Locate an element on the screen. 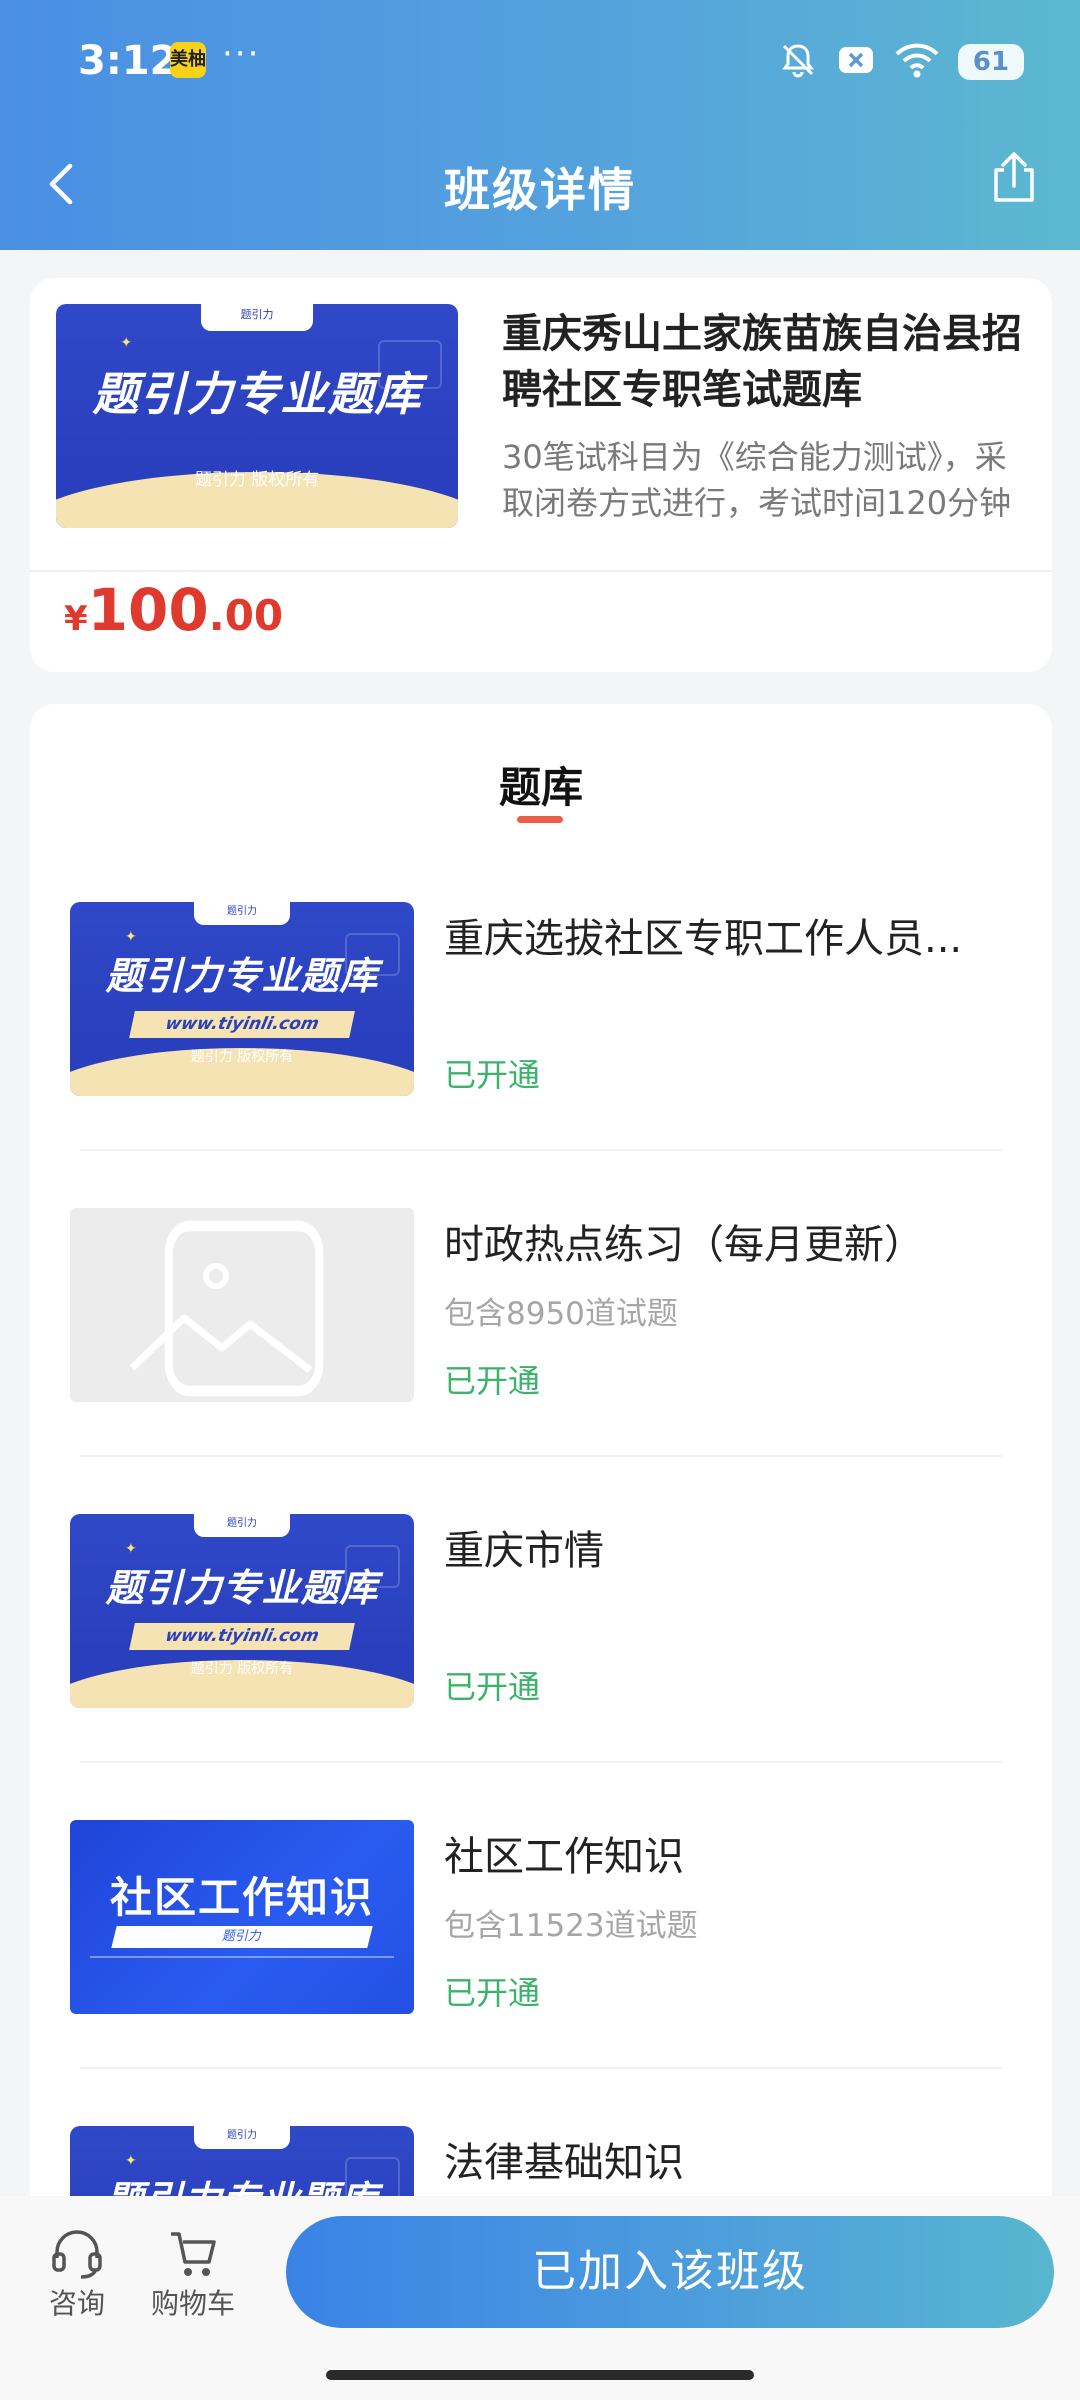  cover-title: 社区工作知识 is located at coordinates (241, 1897).